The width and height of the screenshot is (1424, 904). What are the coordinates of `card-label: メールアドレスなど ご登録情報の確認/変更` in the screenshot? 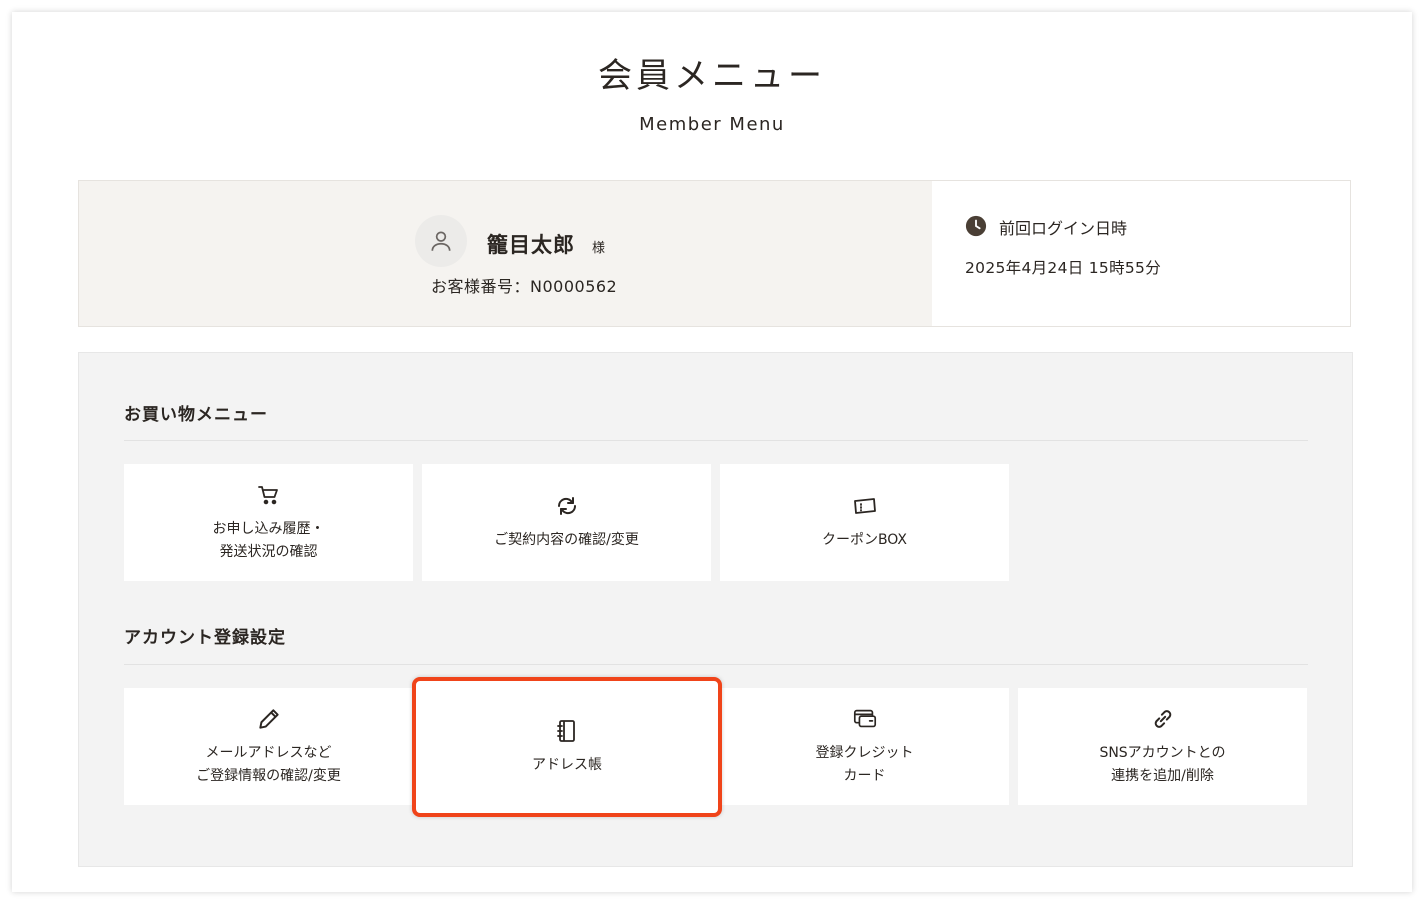 It's located at (268, 764).